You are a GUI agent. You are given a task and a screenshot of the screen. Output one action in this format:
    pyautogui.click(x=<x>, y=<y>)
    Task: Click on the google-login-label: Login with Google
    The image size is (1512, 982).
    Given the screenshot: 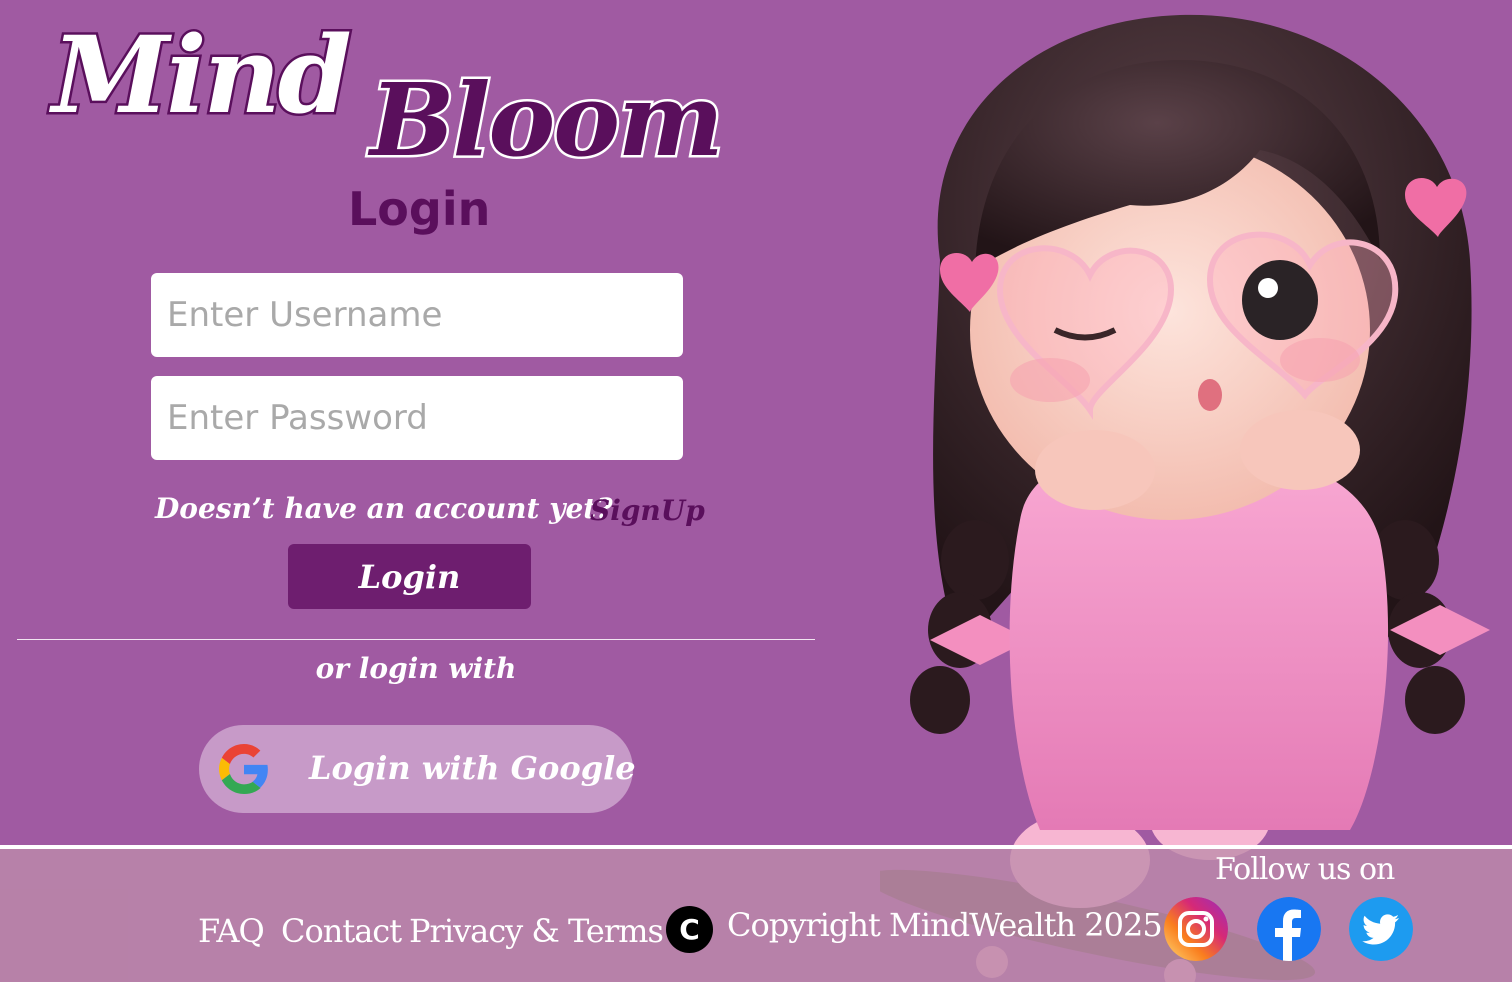 What is the action you would take?
    pyautogui.click(x=472, y=768)
    